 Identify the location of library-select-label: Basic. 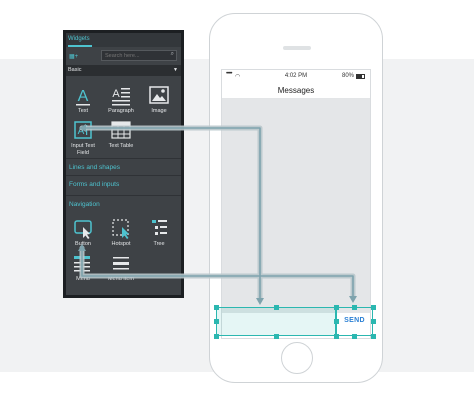
(75, 70).